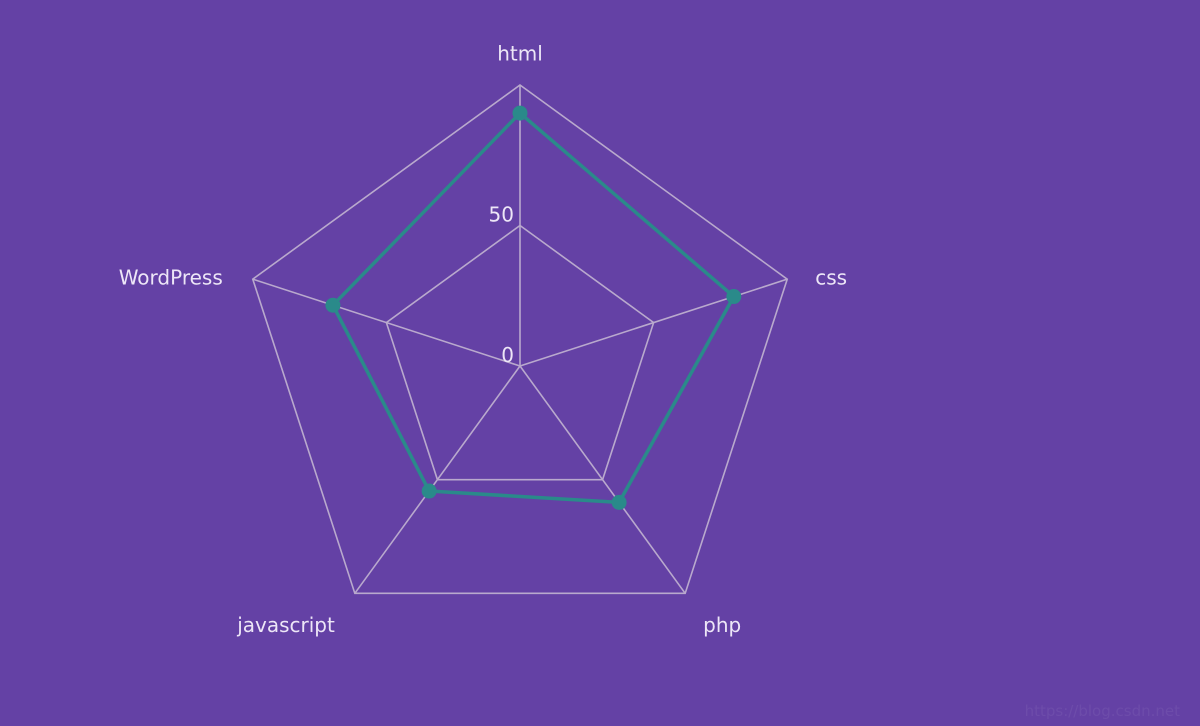 This screenshot has width=1200, height=726. Describe the element at coordinates (831, 278) in the screenshot. I see `axis-label-css: css` at that location.